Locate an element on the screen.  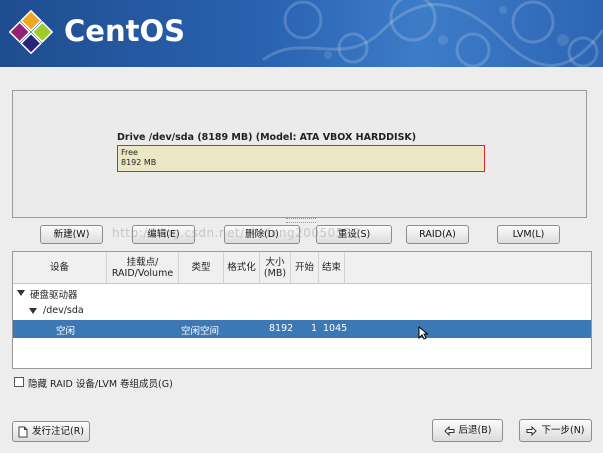
table-header-row: 设备 挂载点/ RAID/Volume 类型 格式化 大小 (MB) 开始 结束 is located at coordinates (302, 268).